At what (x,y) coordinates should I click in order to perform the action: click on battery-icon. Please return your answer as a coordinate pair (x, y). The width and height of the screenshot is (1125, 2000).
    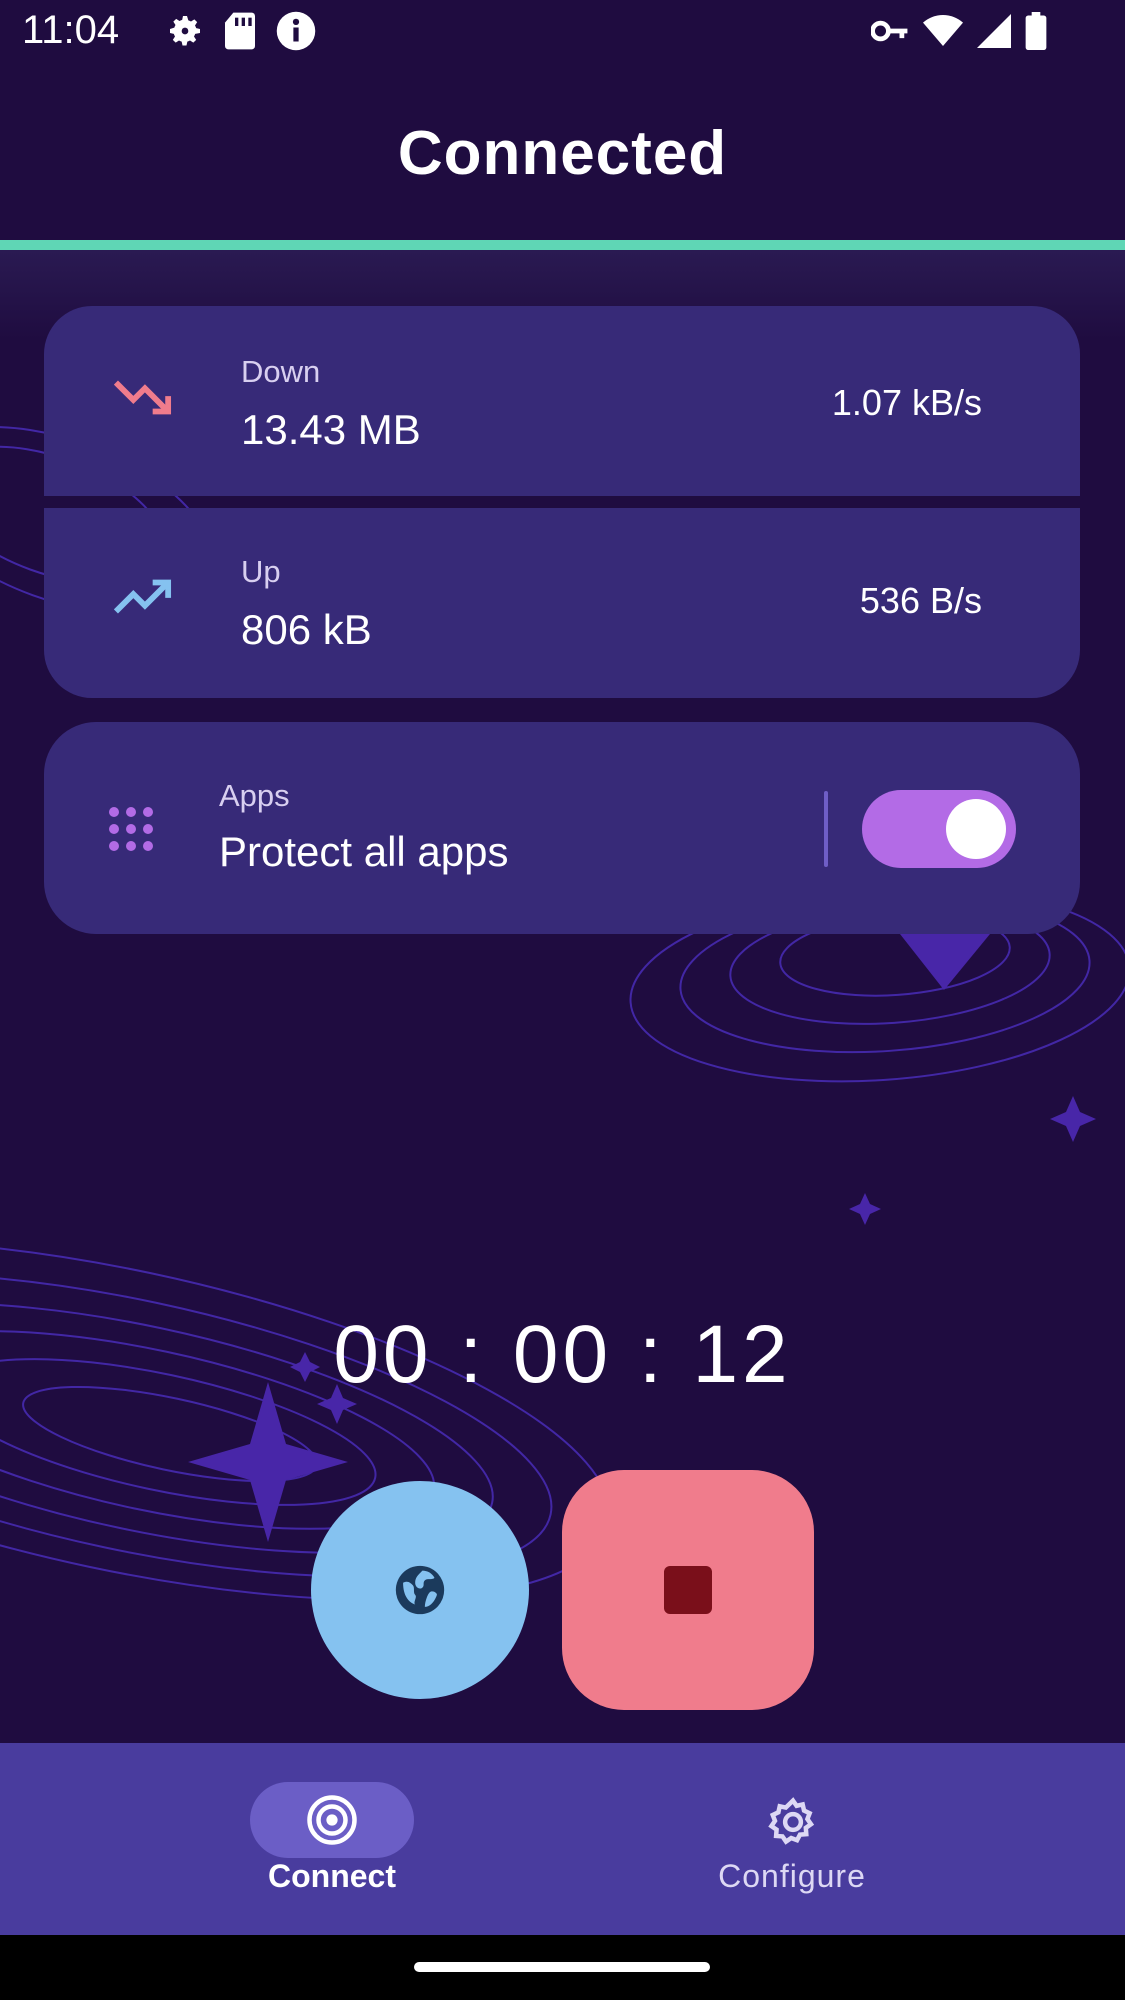
    Looking at the image, I should click on (1036, 31).